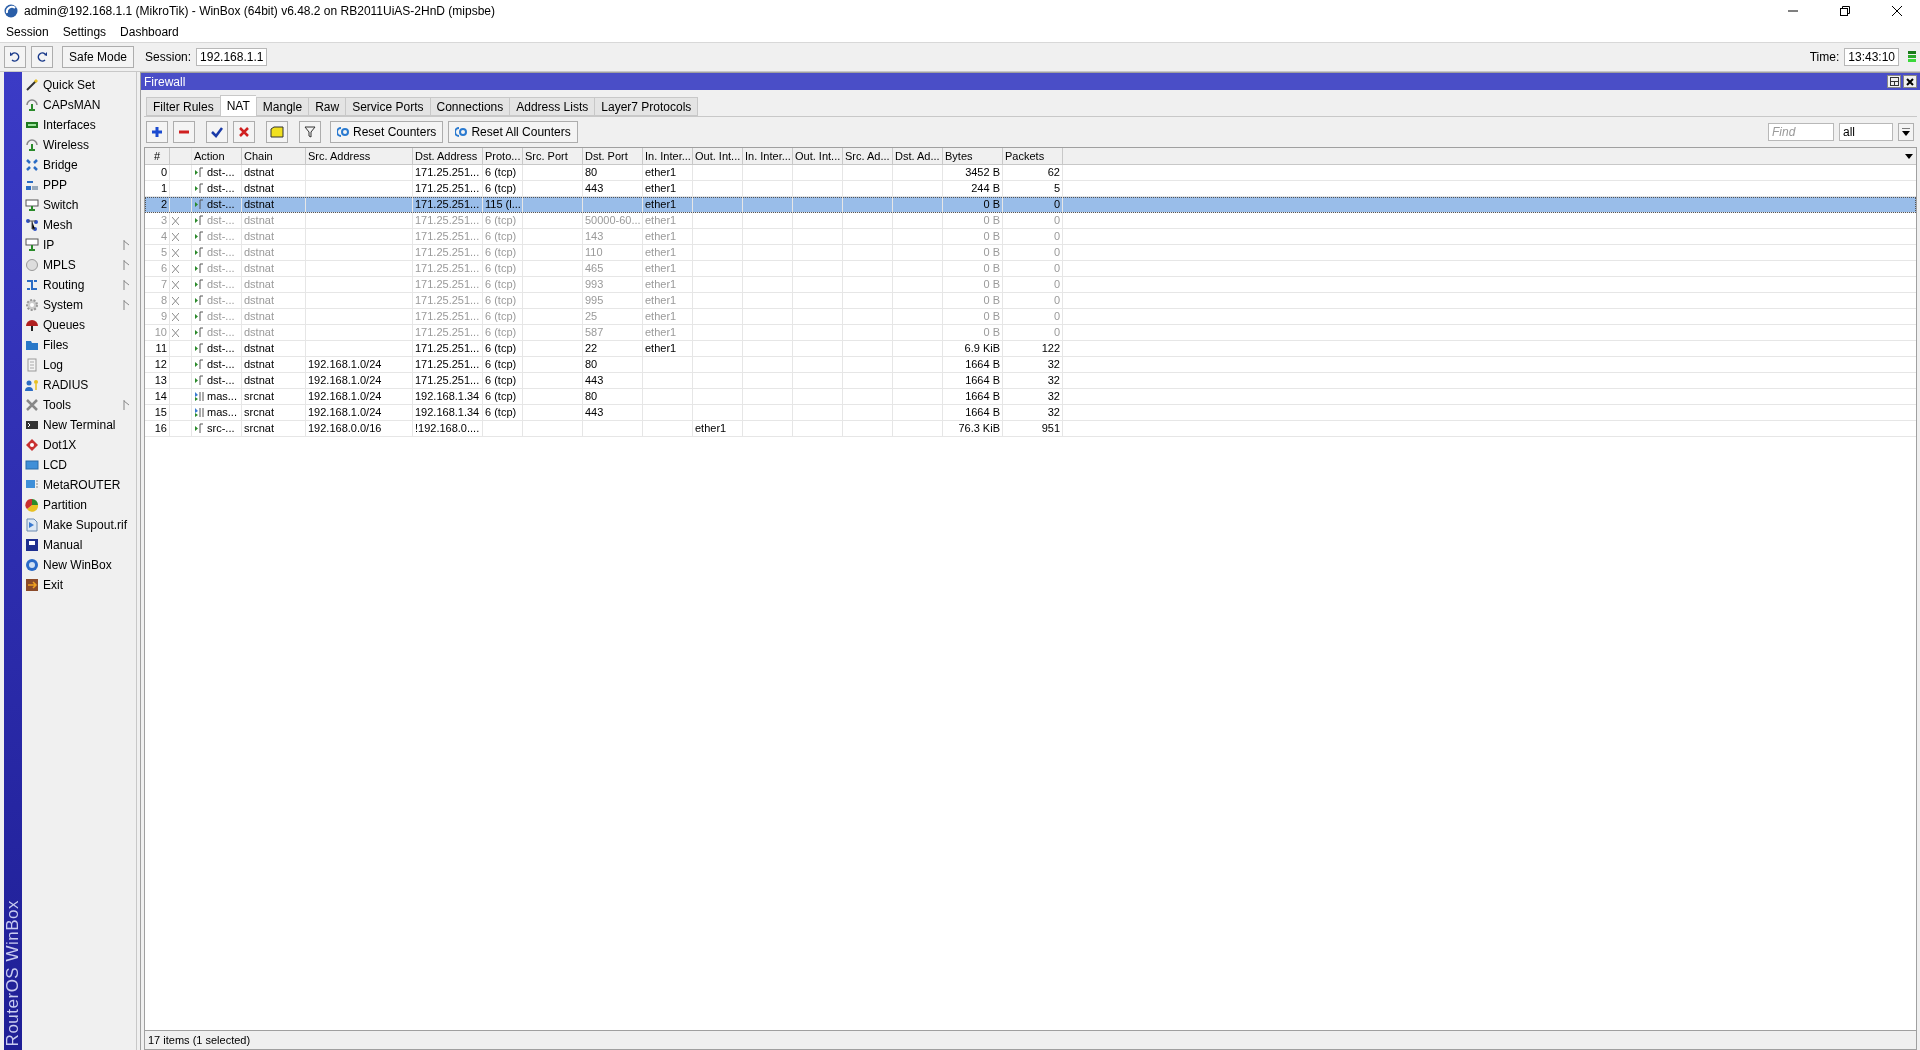 The width and height of the screenshot is (1920, 1050). I want to click on sidebar-item: LCD, so click(79, 465).